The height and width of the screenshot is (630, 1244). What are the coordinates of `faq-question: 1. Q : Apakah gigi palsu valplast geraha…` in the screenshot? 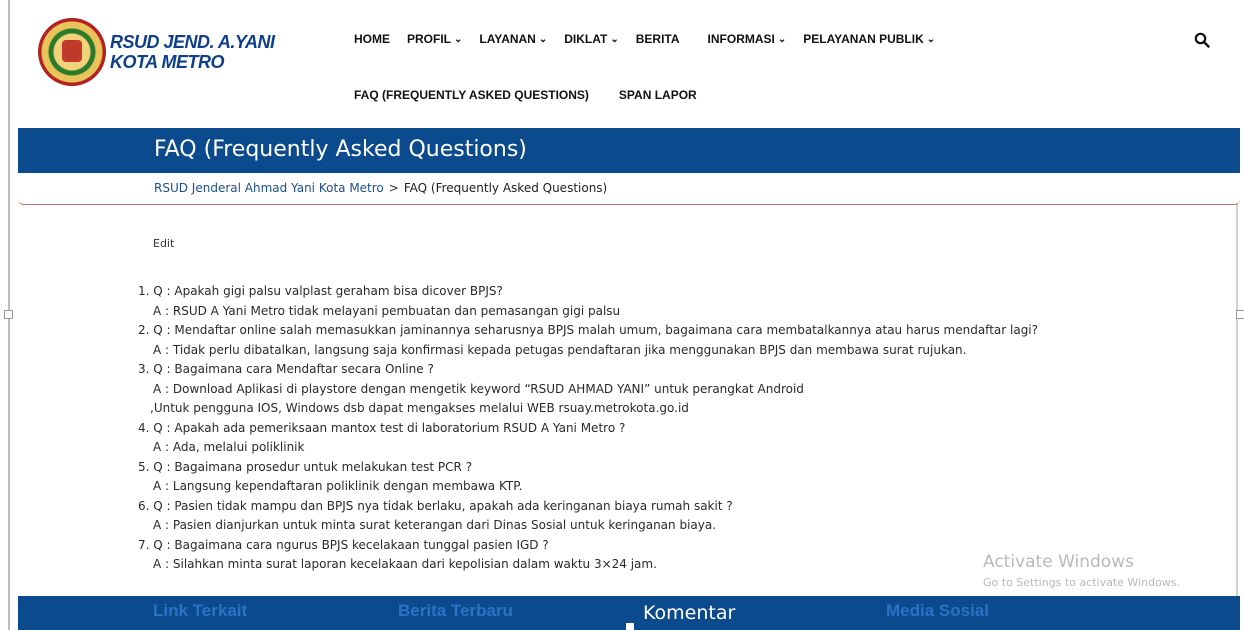 It's located at (320, 291).